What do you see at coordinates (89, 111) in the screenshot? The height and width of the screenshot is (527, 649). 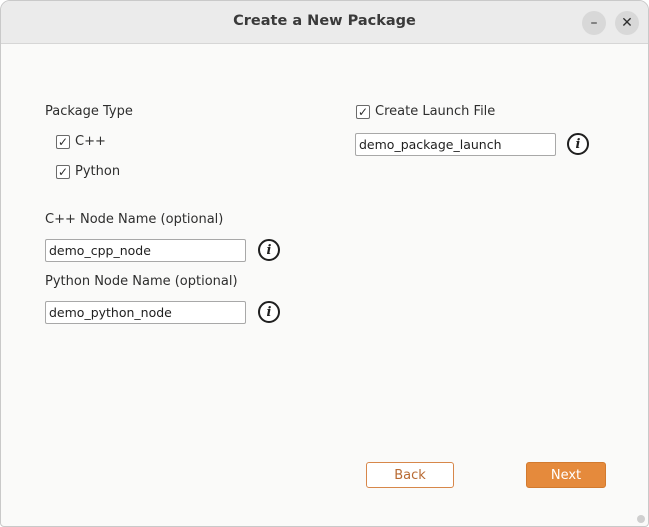 I see `package-type-label: Package Type` at bounding box center [89, 111].